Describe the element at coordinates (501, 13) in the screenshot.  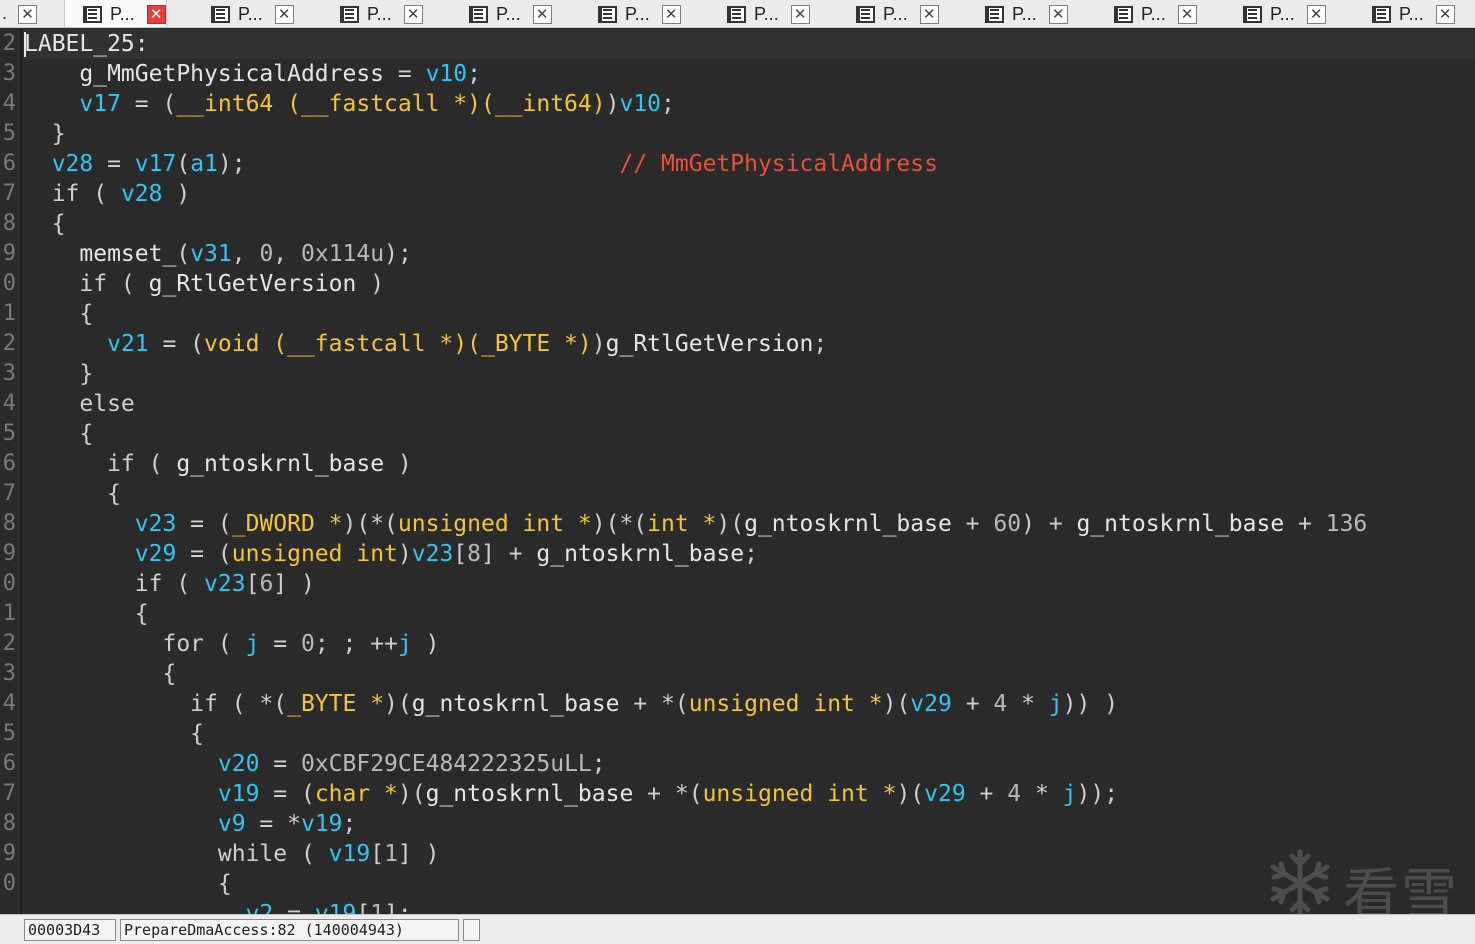
I see `tab-3: P... ✕` at that location.